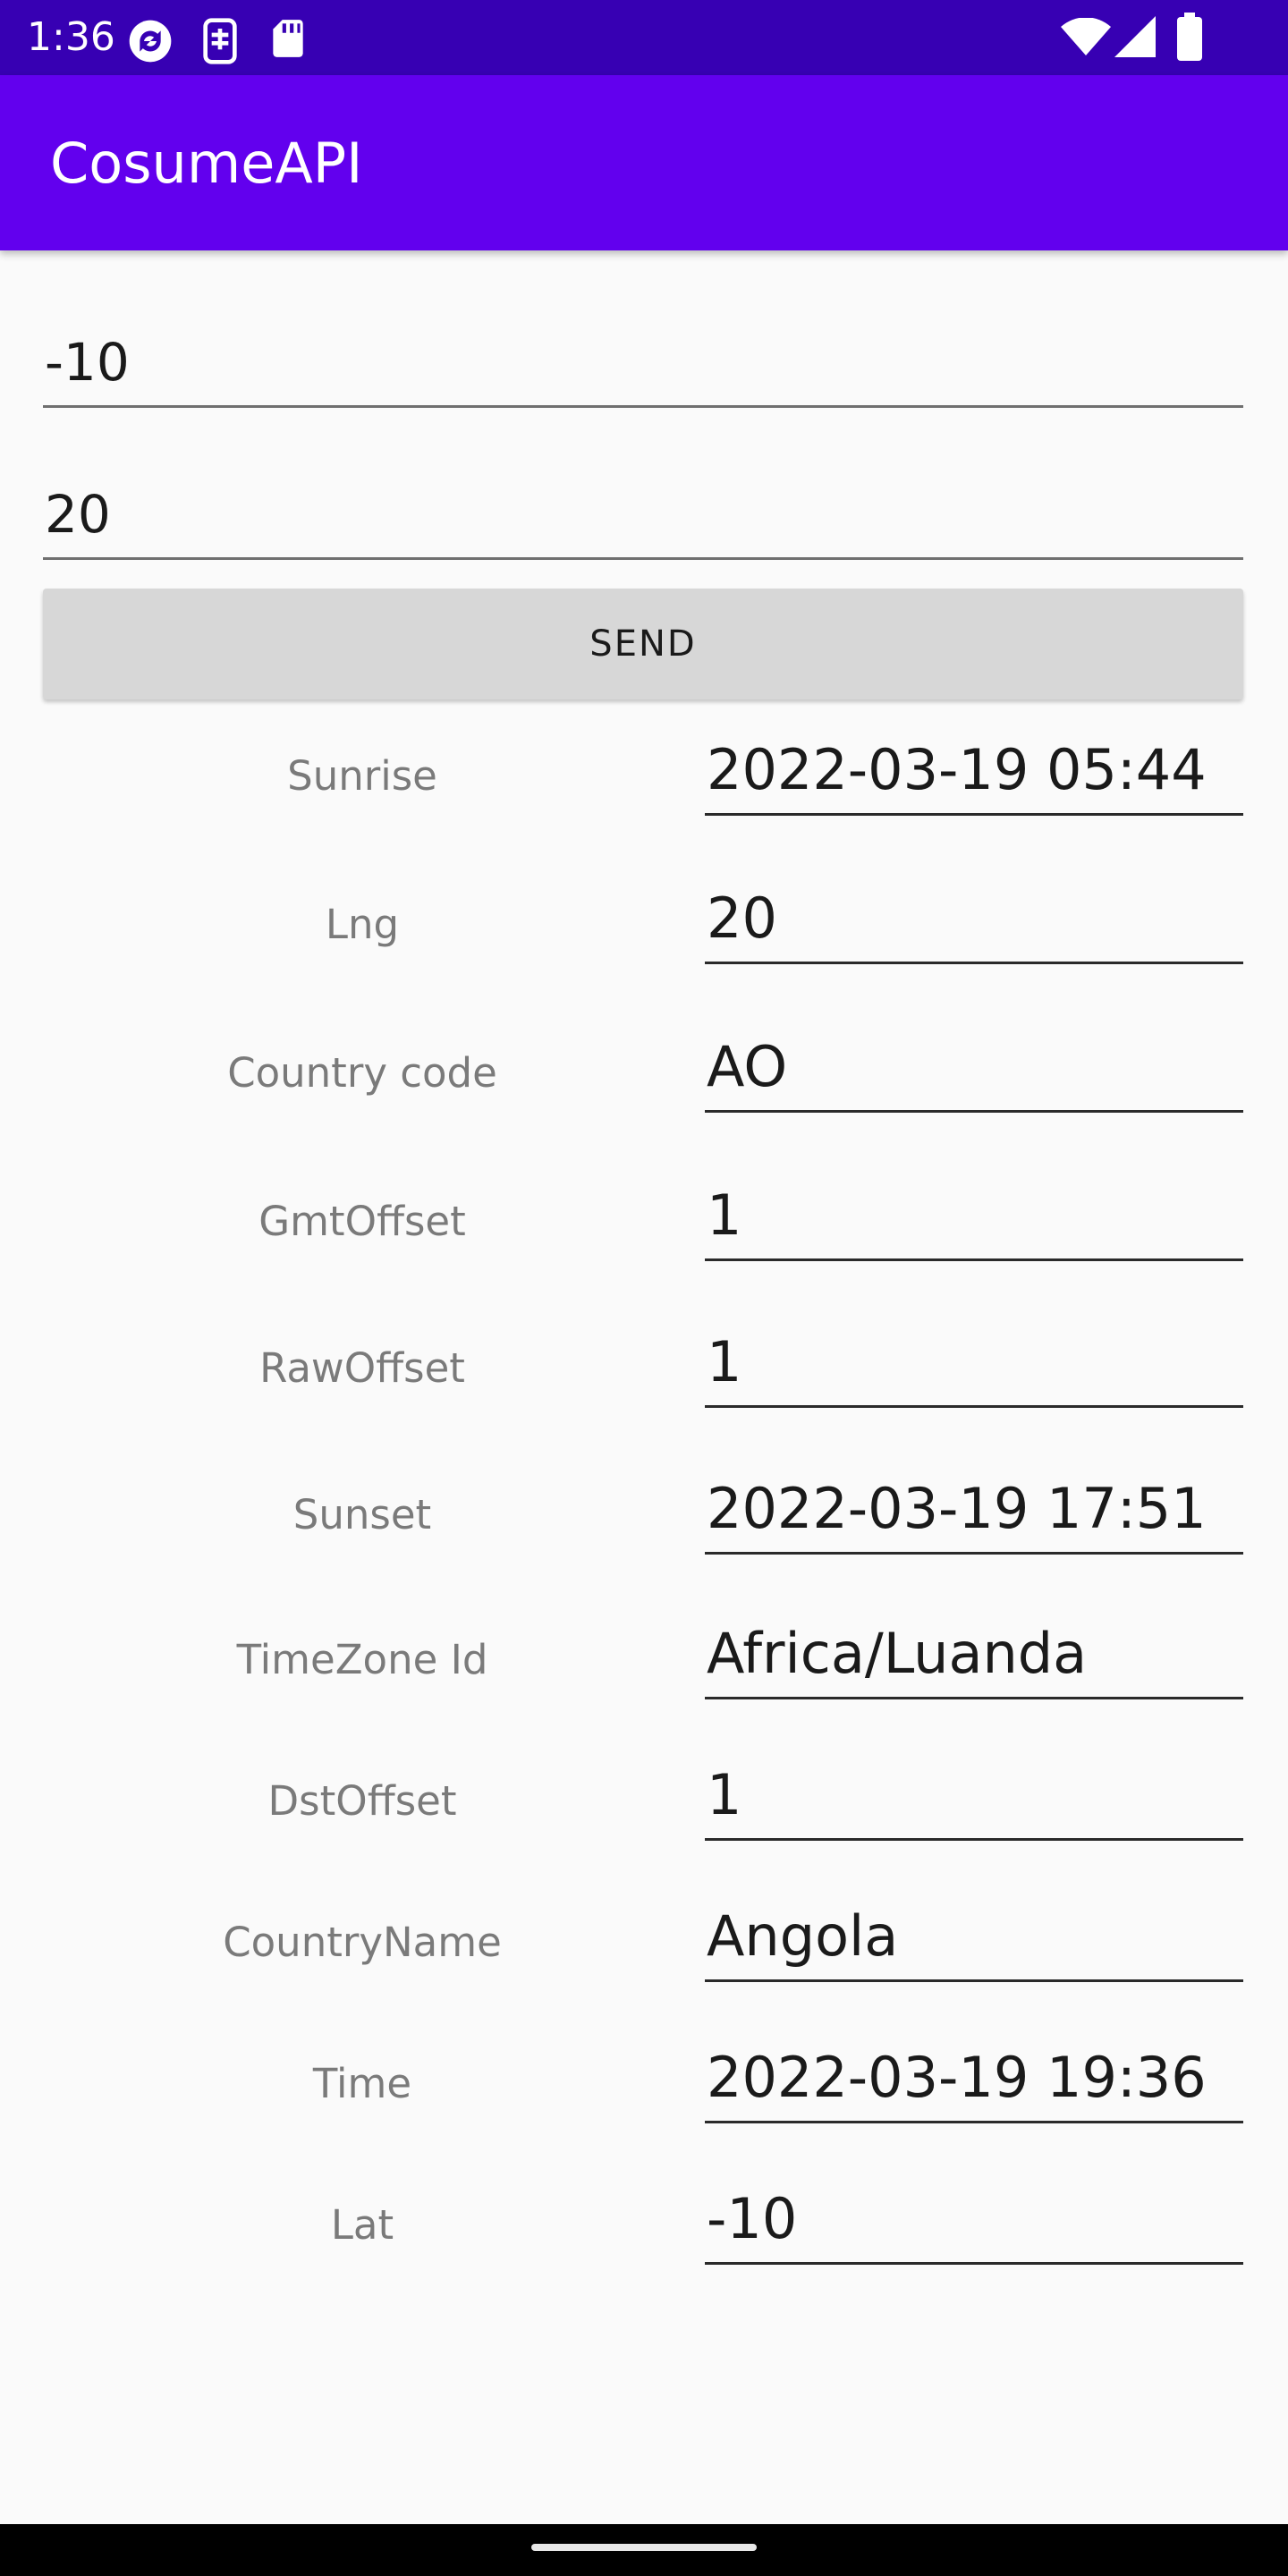 The image size is (1288, 2576). What do you see at coordinates (644, 925) in the screenshot?
I see `result-row-lng: Lng 20` at bounding box center [644, 925].